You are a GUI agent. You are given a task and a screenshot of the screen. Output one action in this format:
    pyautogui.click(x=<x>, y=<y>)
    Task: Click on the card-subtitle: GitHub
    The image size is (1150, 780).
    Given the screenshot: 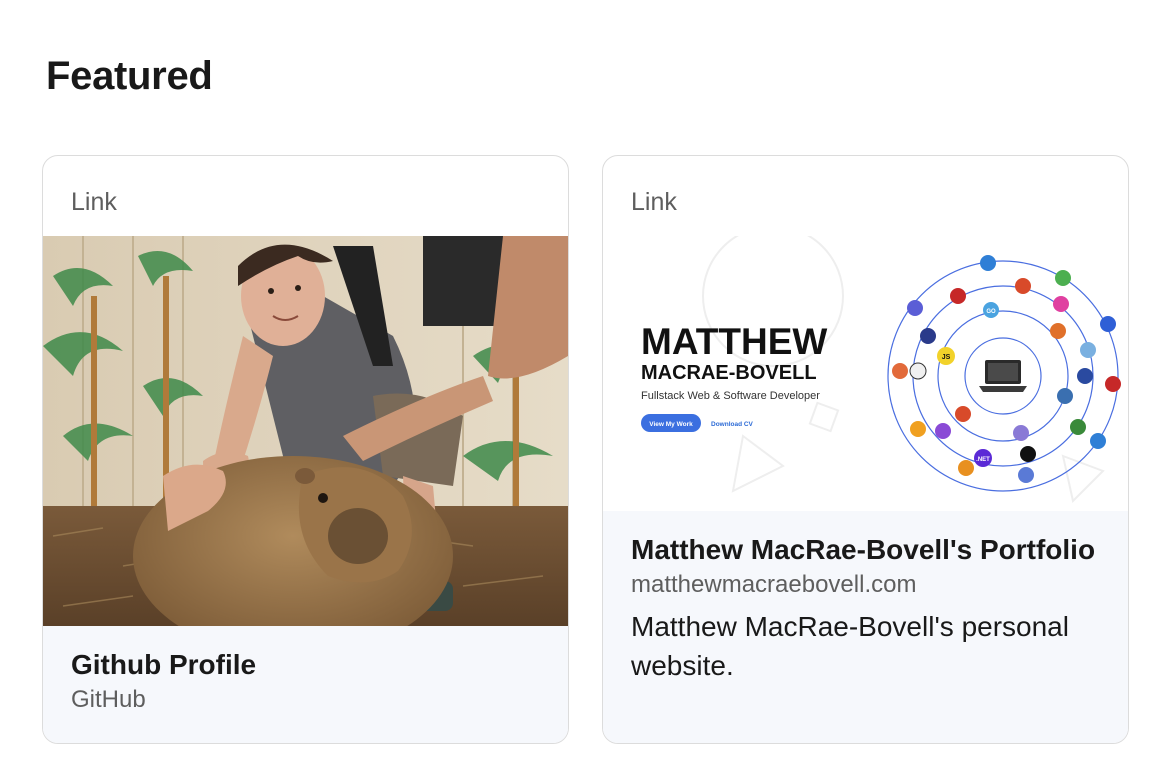 What is the action you would take?
    pyautogui.click(x=108, y=699)
    